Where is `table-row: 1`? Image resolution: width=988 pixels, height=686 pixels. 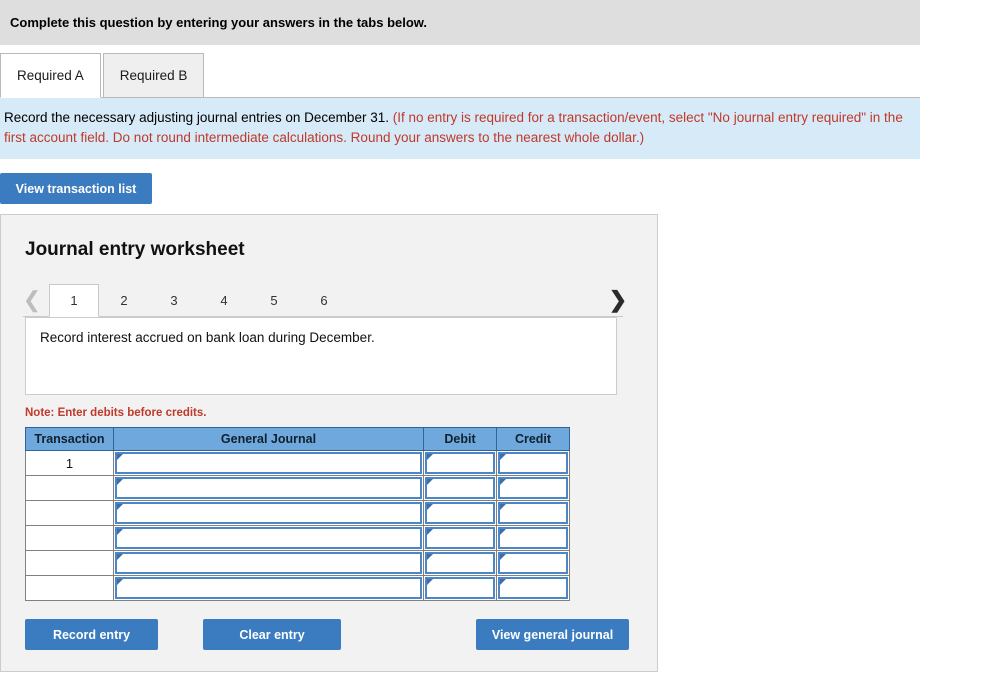 table-row: 1 is located at coordinates (297, 463).